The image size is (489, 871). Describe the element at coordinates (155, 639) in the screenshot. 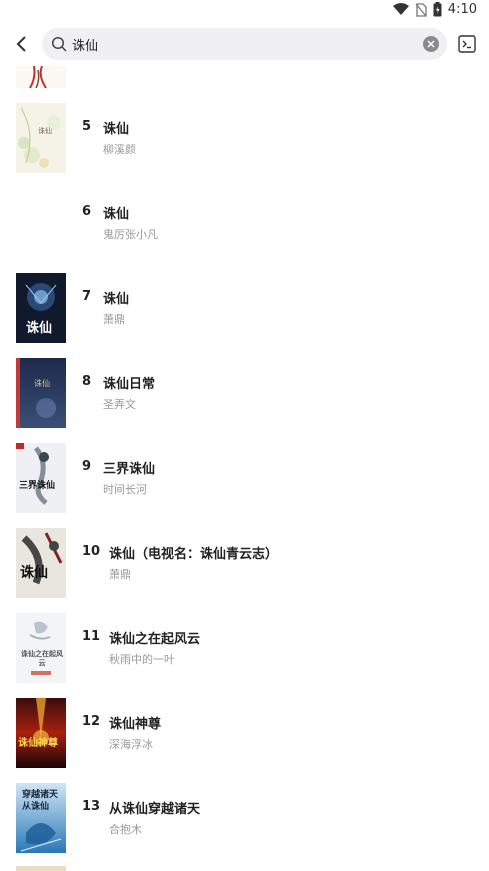

I see `book-title: 诛仙之在起风云` at that location.